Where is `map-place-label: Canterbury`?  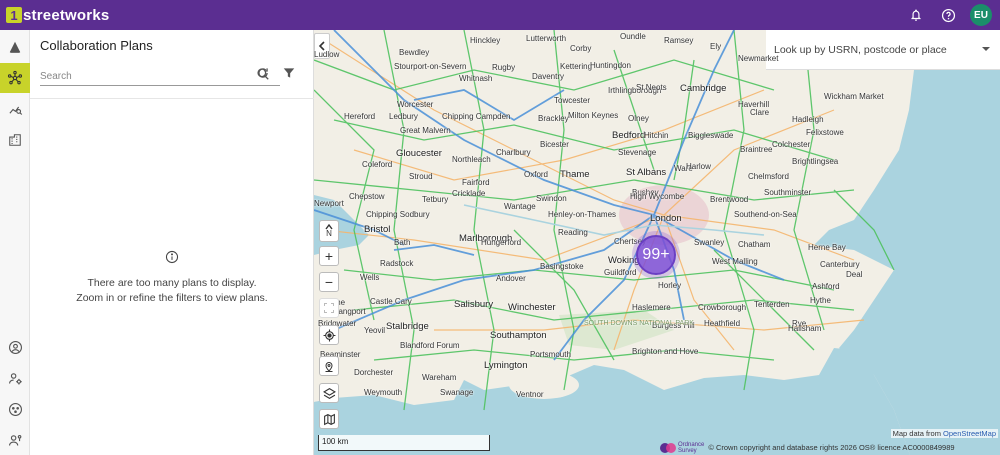 map-place-label: Canterbury is located at coordinates (840, 264).